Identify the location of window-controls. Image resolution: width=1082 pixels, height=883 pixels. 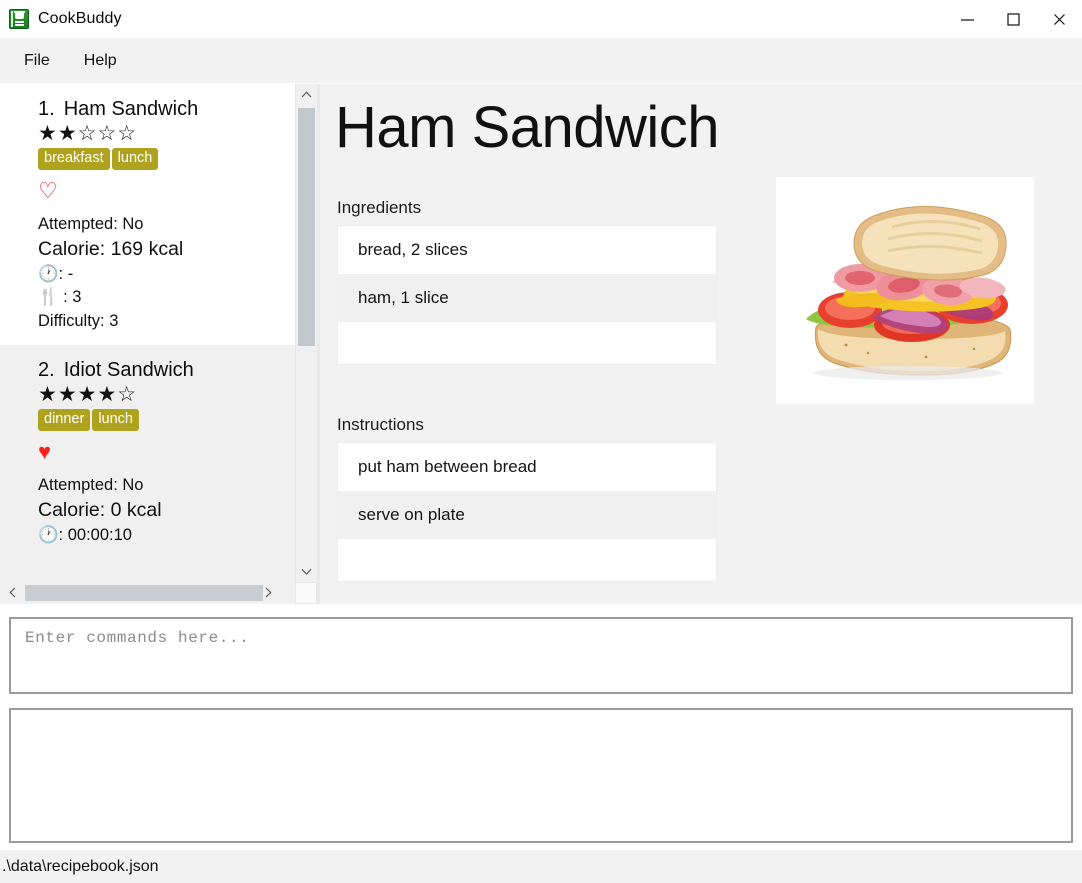
(1013, 19).